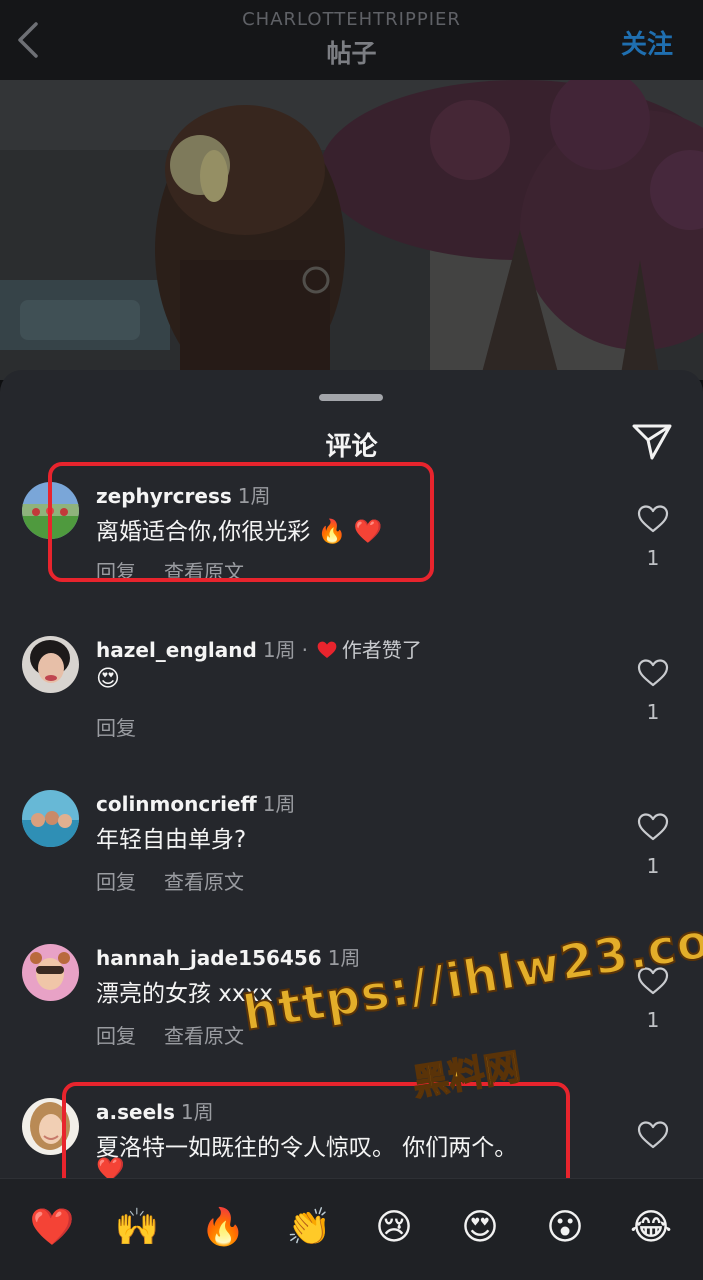  Describe the element at coordinates (241, 522) in the screenshot. I see `highlight-box` at that location.